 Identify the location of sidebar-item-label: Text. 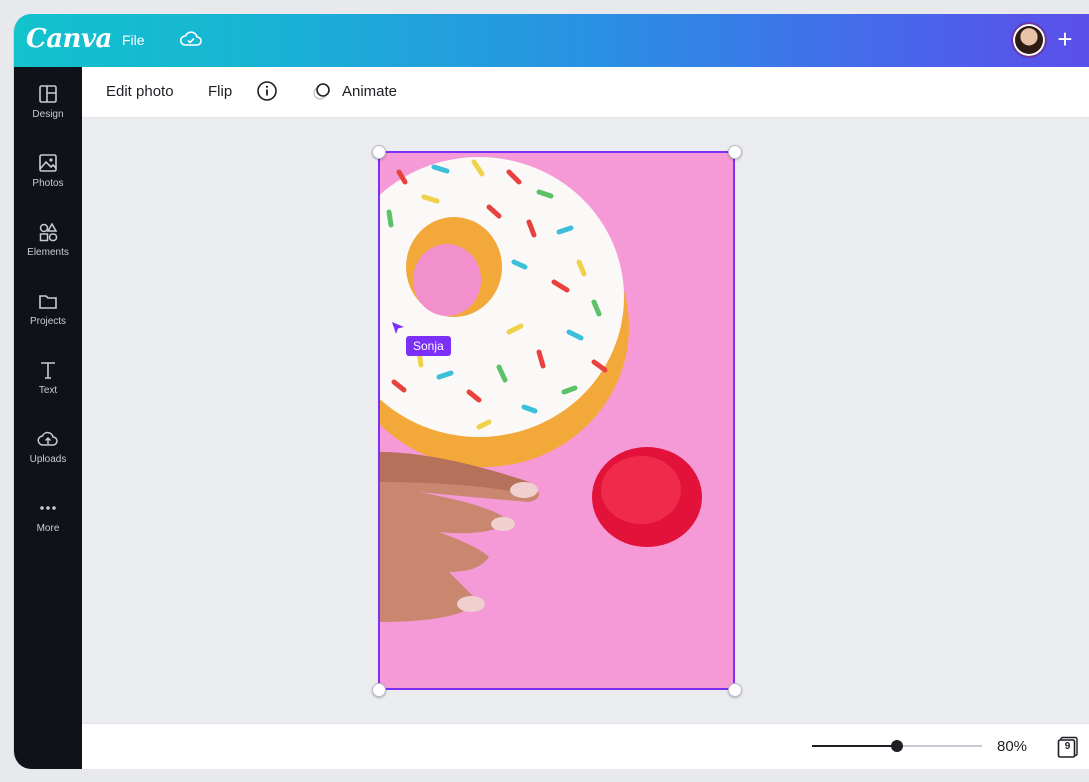
(48, 390).